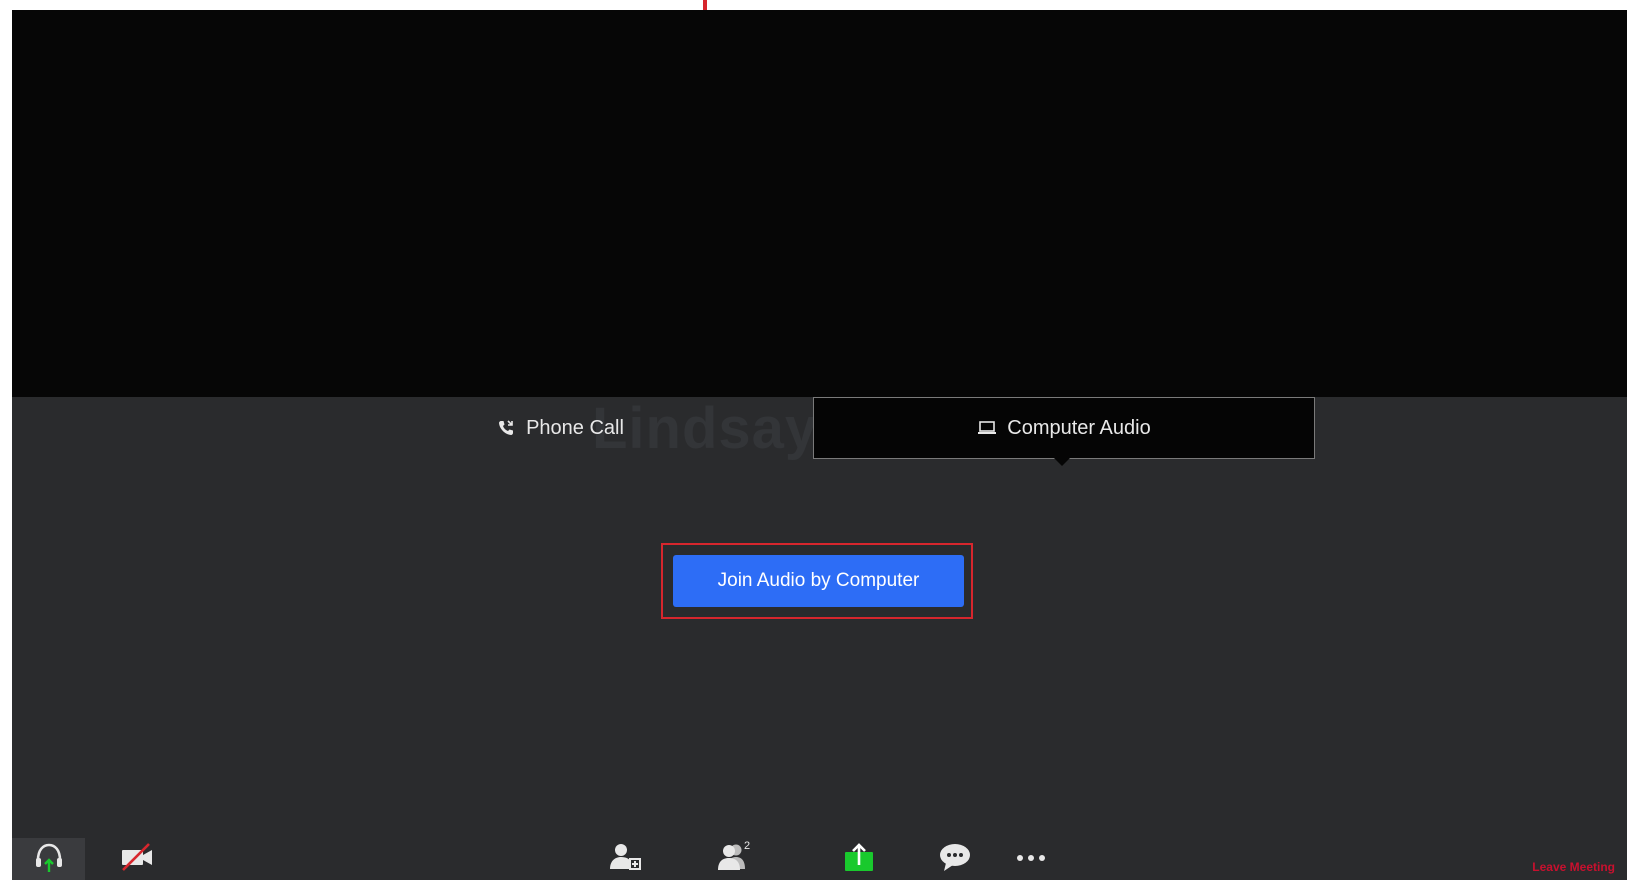 Image resolution: width=1627 pixels, height=880 pixels. Describe the element at coordinates (1079, 427) in the screenshot. I see `tab-computer-audio-label: Computer Audio` at that location.